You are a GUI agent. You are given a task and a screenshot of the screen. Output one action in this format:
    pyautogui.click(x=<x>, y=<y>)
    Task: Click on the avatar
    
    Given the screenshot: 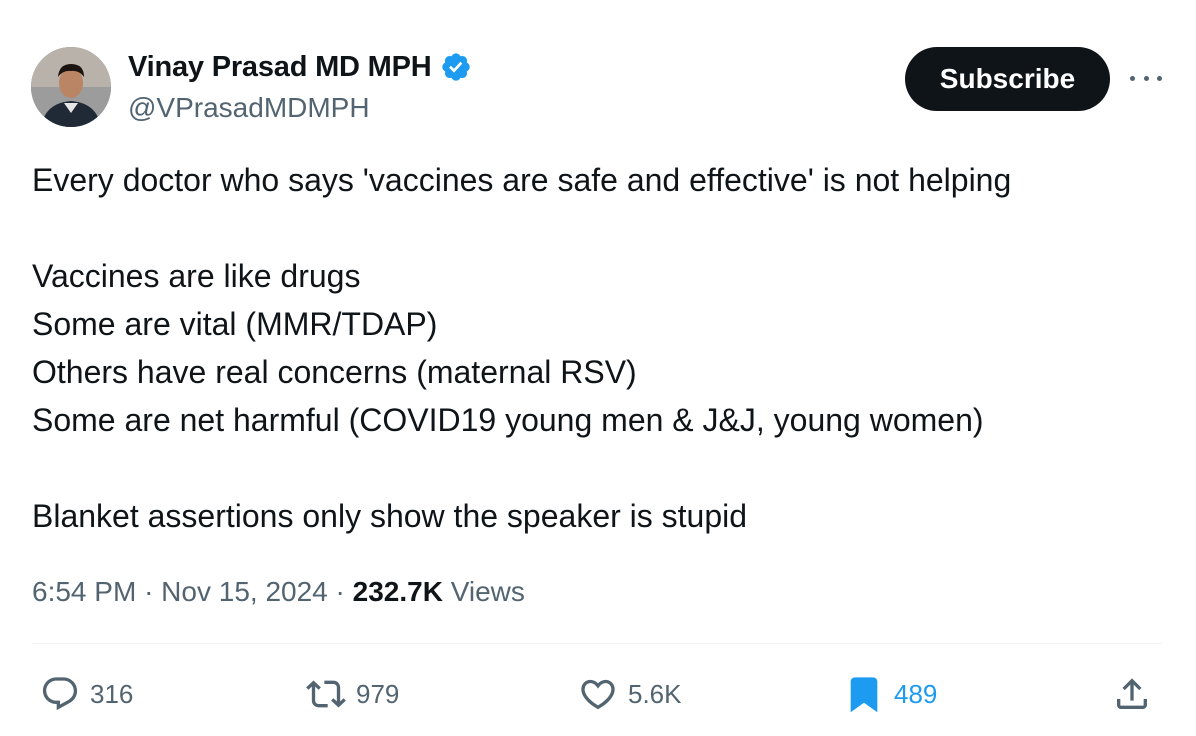 What is the action you would take?
    pyautogui.click(x=71, y=87)
    